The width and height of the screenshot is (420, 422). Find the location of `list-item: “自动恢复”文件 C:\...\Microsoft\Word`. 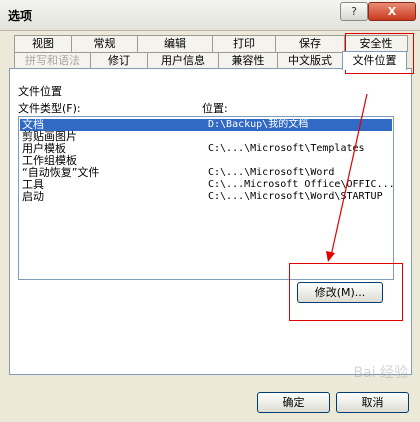

list-item: “自动恢复”文件 C:\...\Microsoft\Word is located at coordinates (206, 173).